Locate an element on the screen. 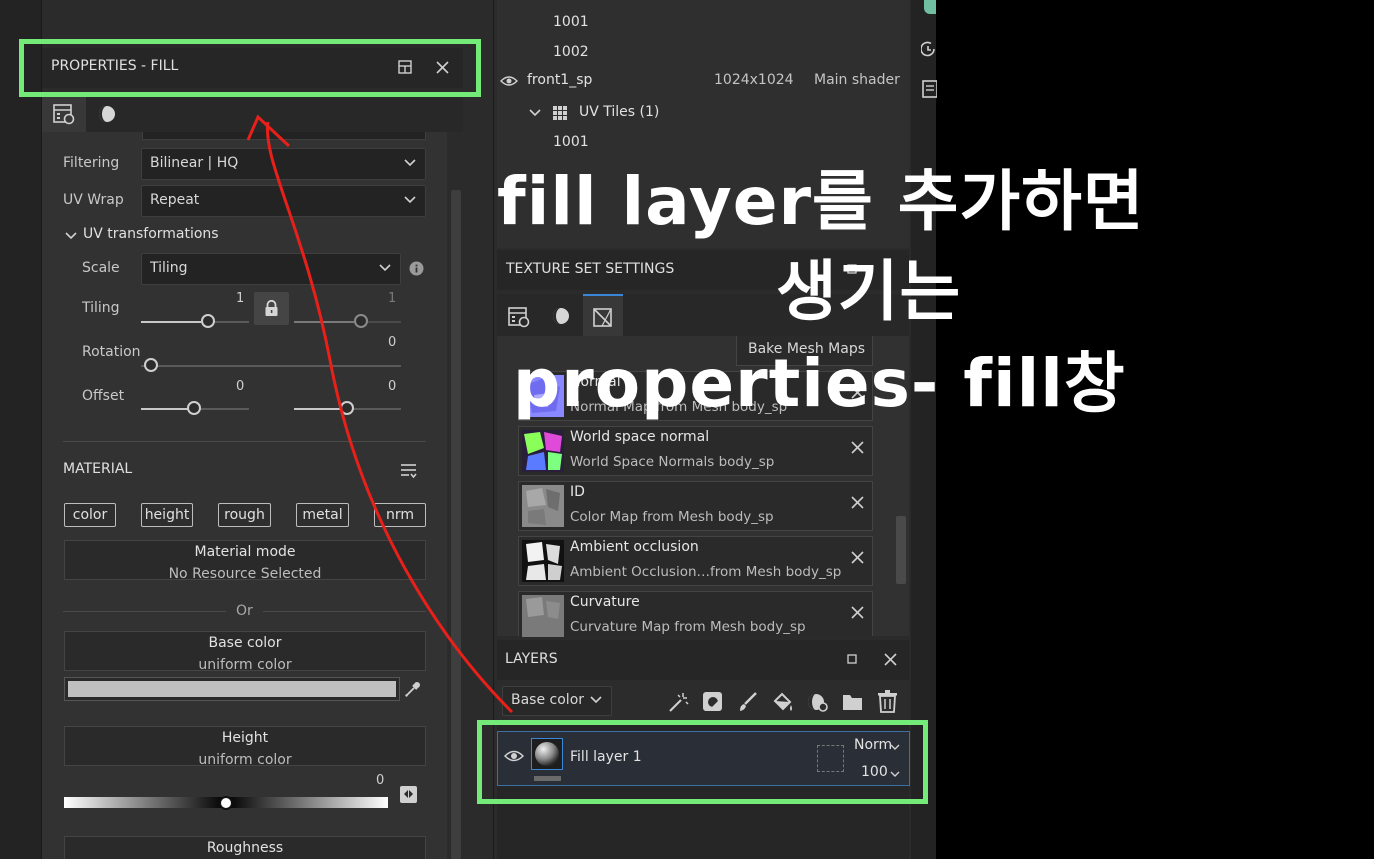 The height and width of the screenshot is (859, 1374). annotation-line-3: properties- fill창 is located at coordinates (819, 383).